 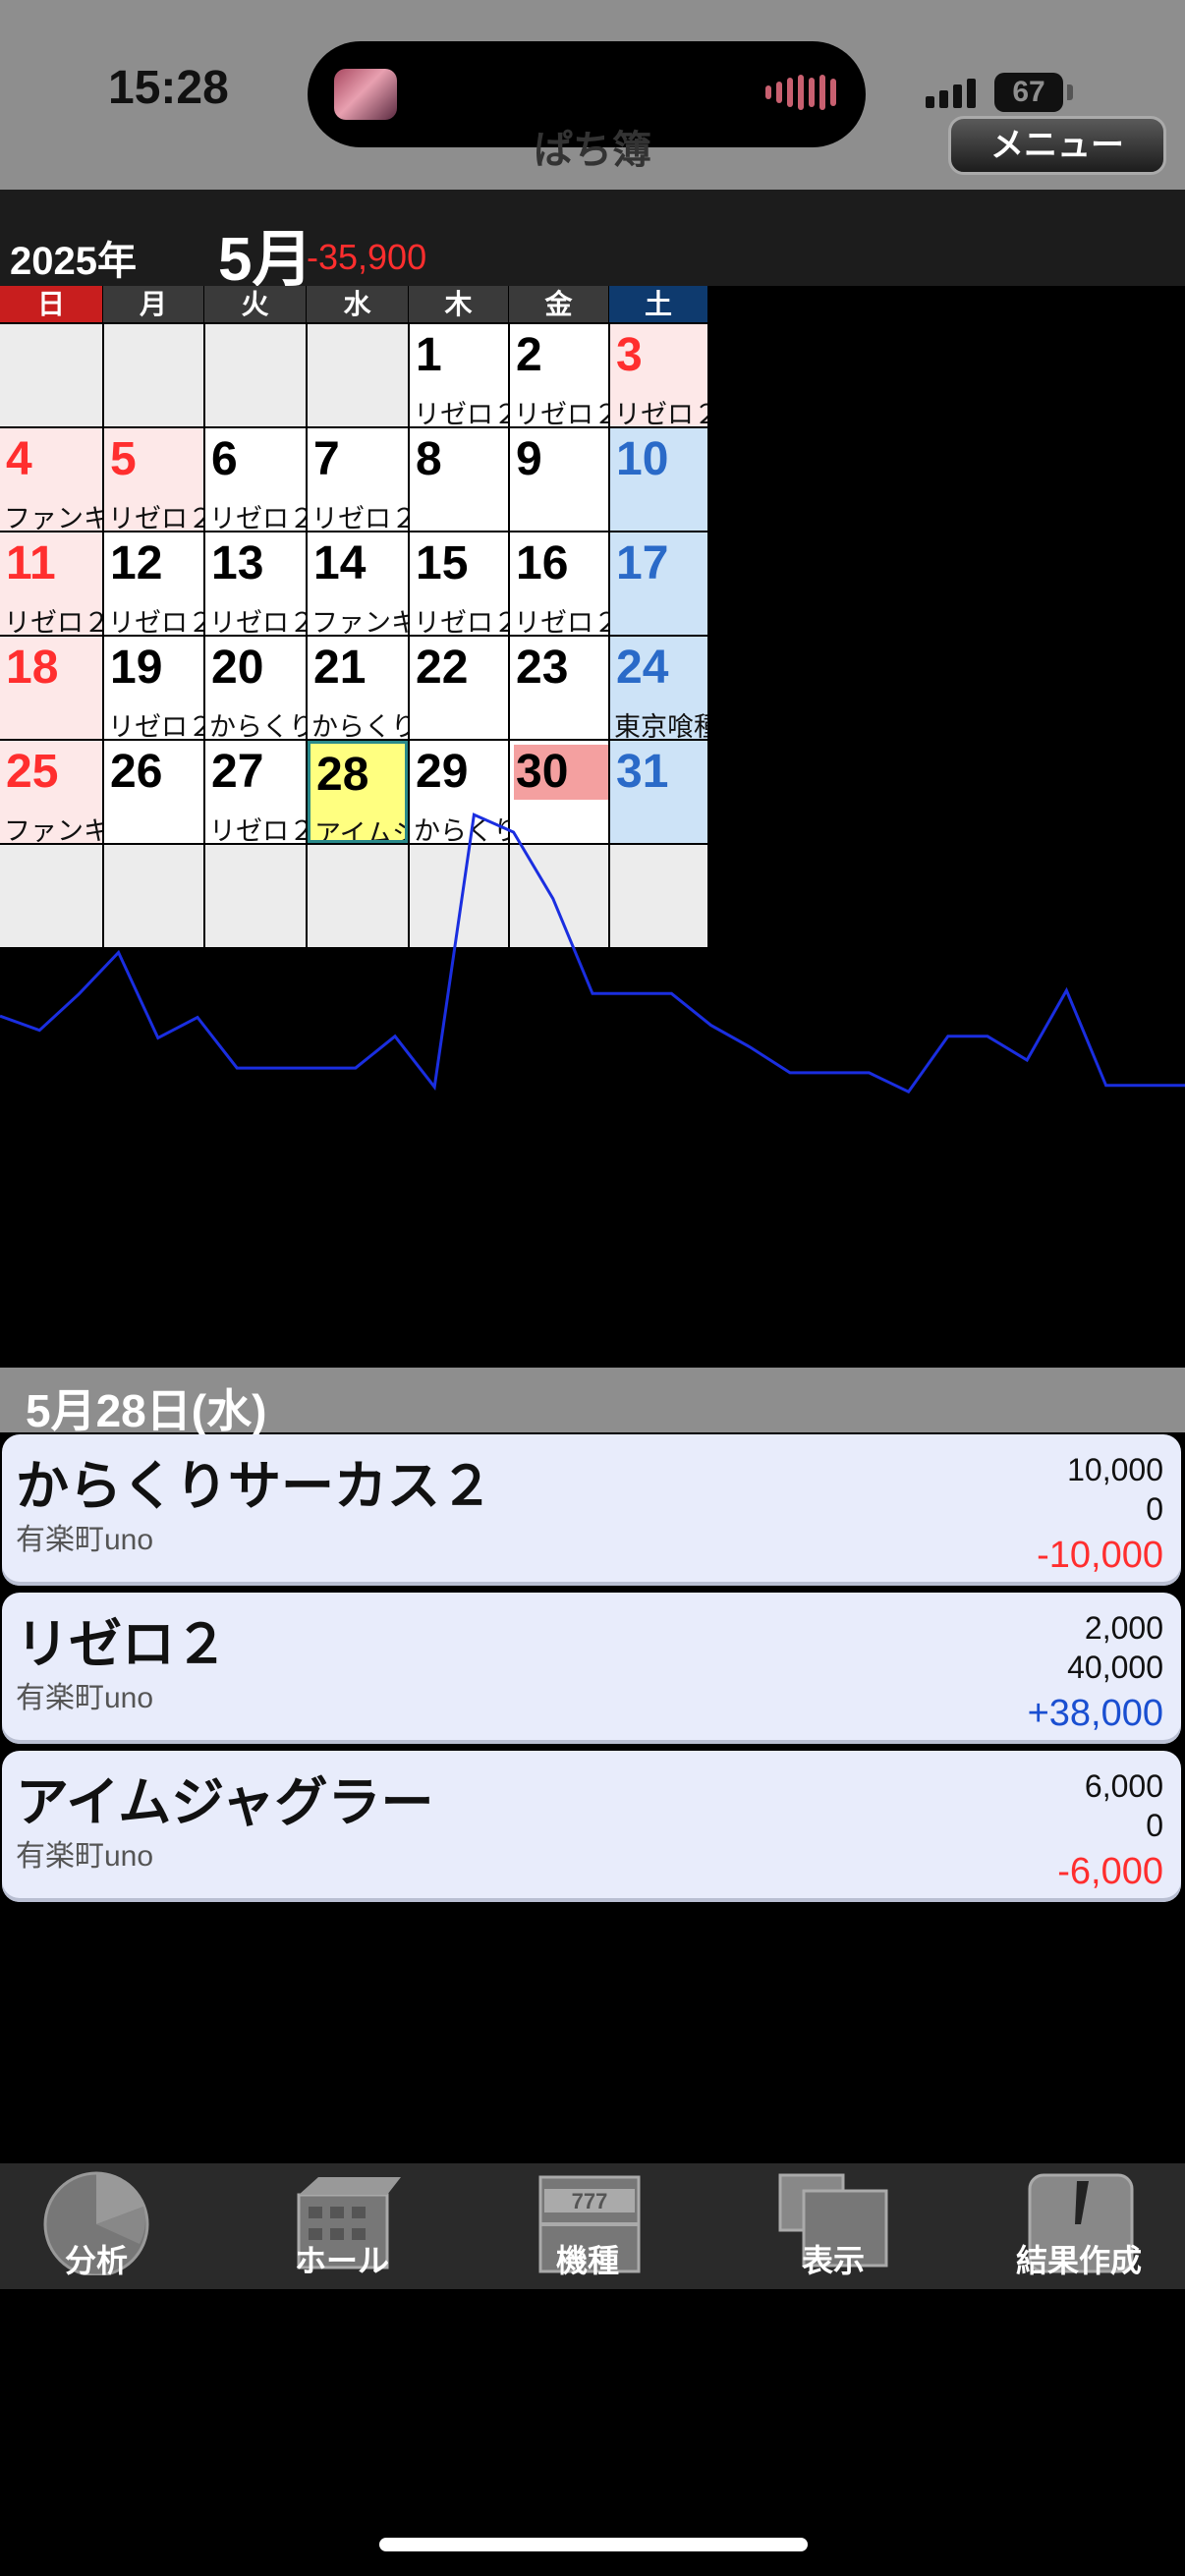 What do you see at coordinates (340, 563) in the screenshot?
I see `day-number: 14` at bounding box center [340, 563].